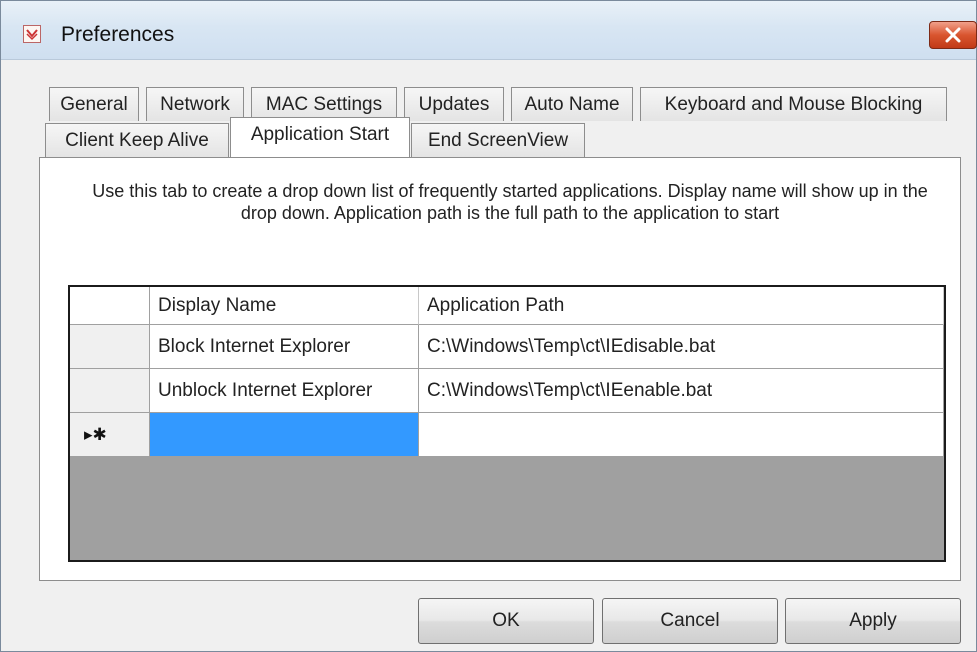  I want to click on window-title: Preferences, so click(118, 34).